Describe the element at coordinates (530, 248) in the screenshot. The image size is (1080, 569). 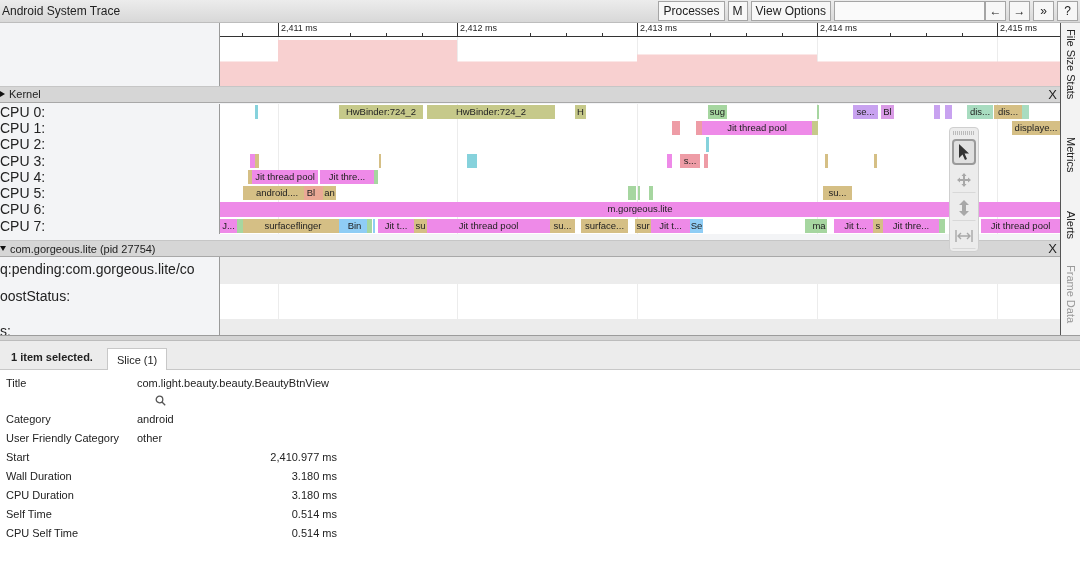
I see `track-group-header: com.gorgeous.lite (pid 27754) X` at that location.